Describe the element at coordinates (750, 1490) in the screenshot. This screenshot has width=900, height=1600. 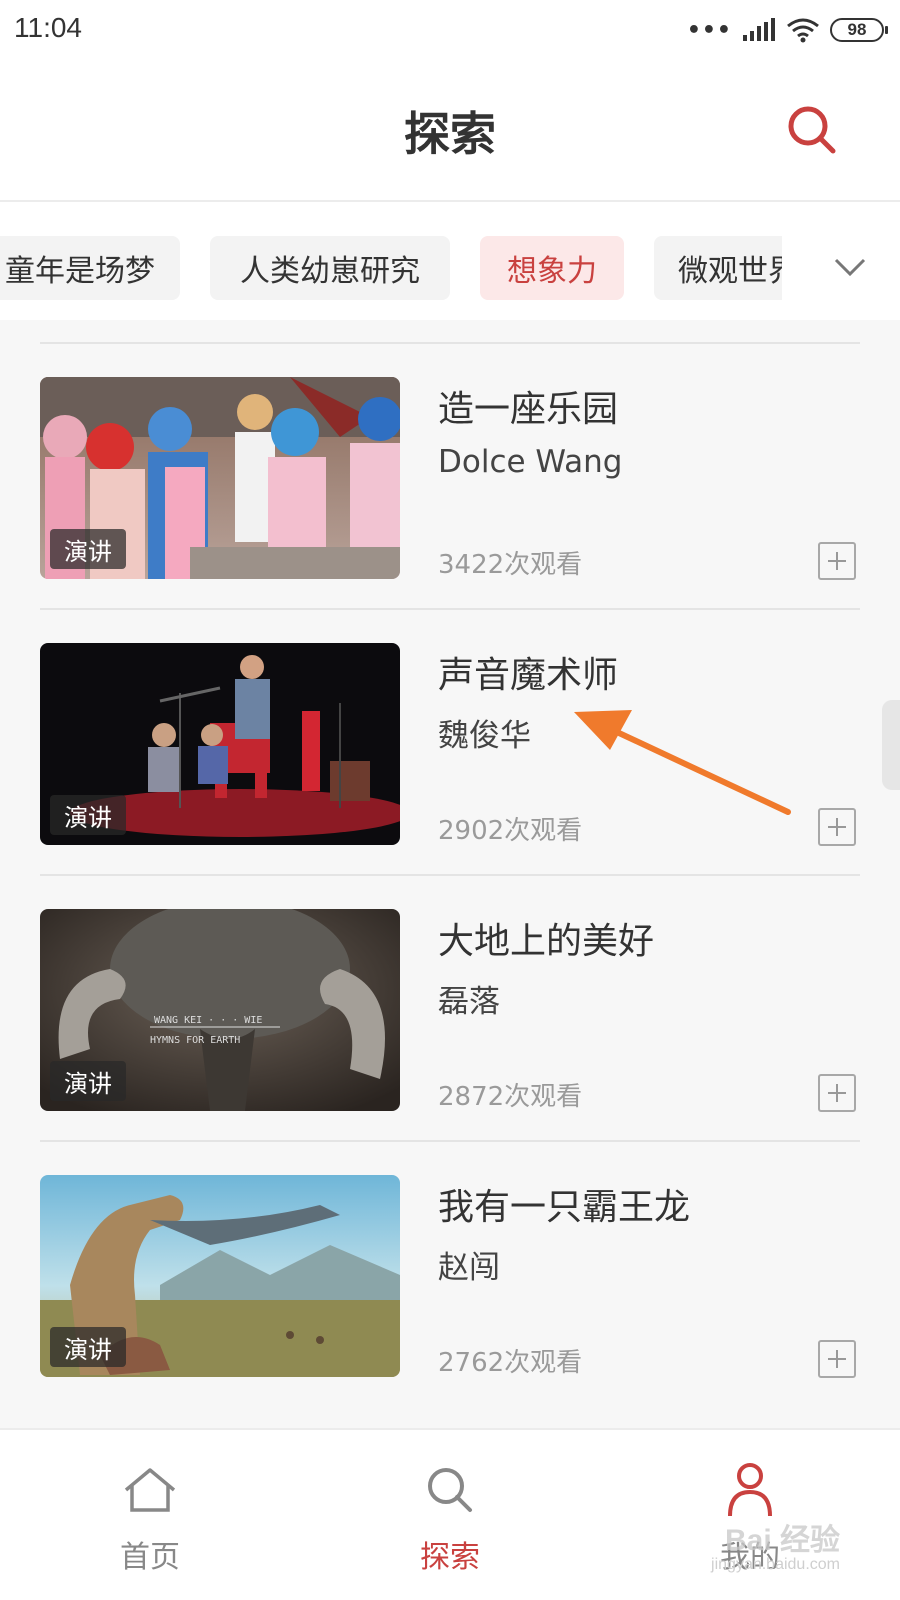
I see `user-icon` at that location.